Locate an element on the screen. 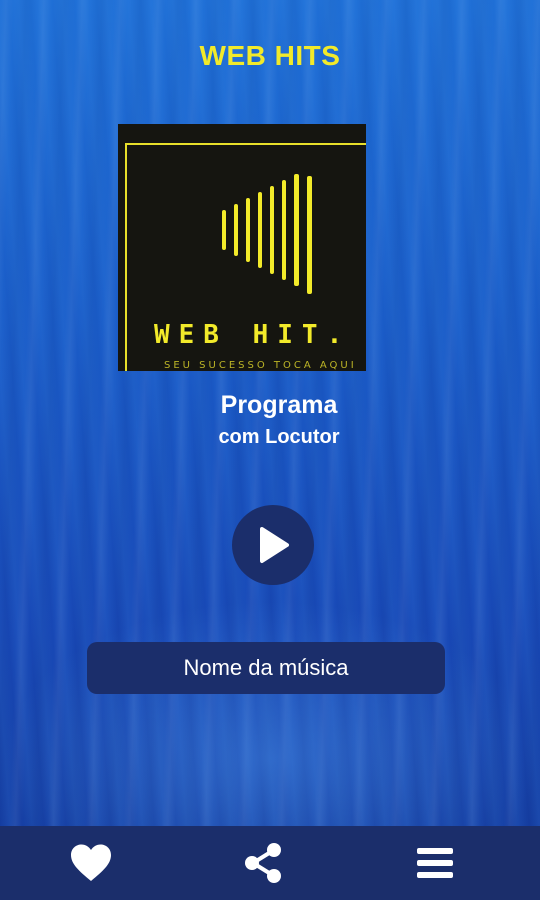 The width and height of the screenshot is (540, 900). favorite-button is located at coordinates (91, 863).